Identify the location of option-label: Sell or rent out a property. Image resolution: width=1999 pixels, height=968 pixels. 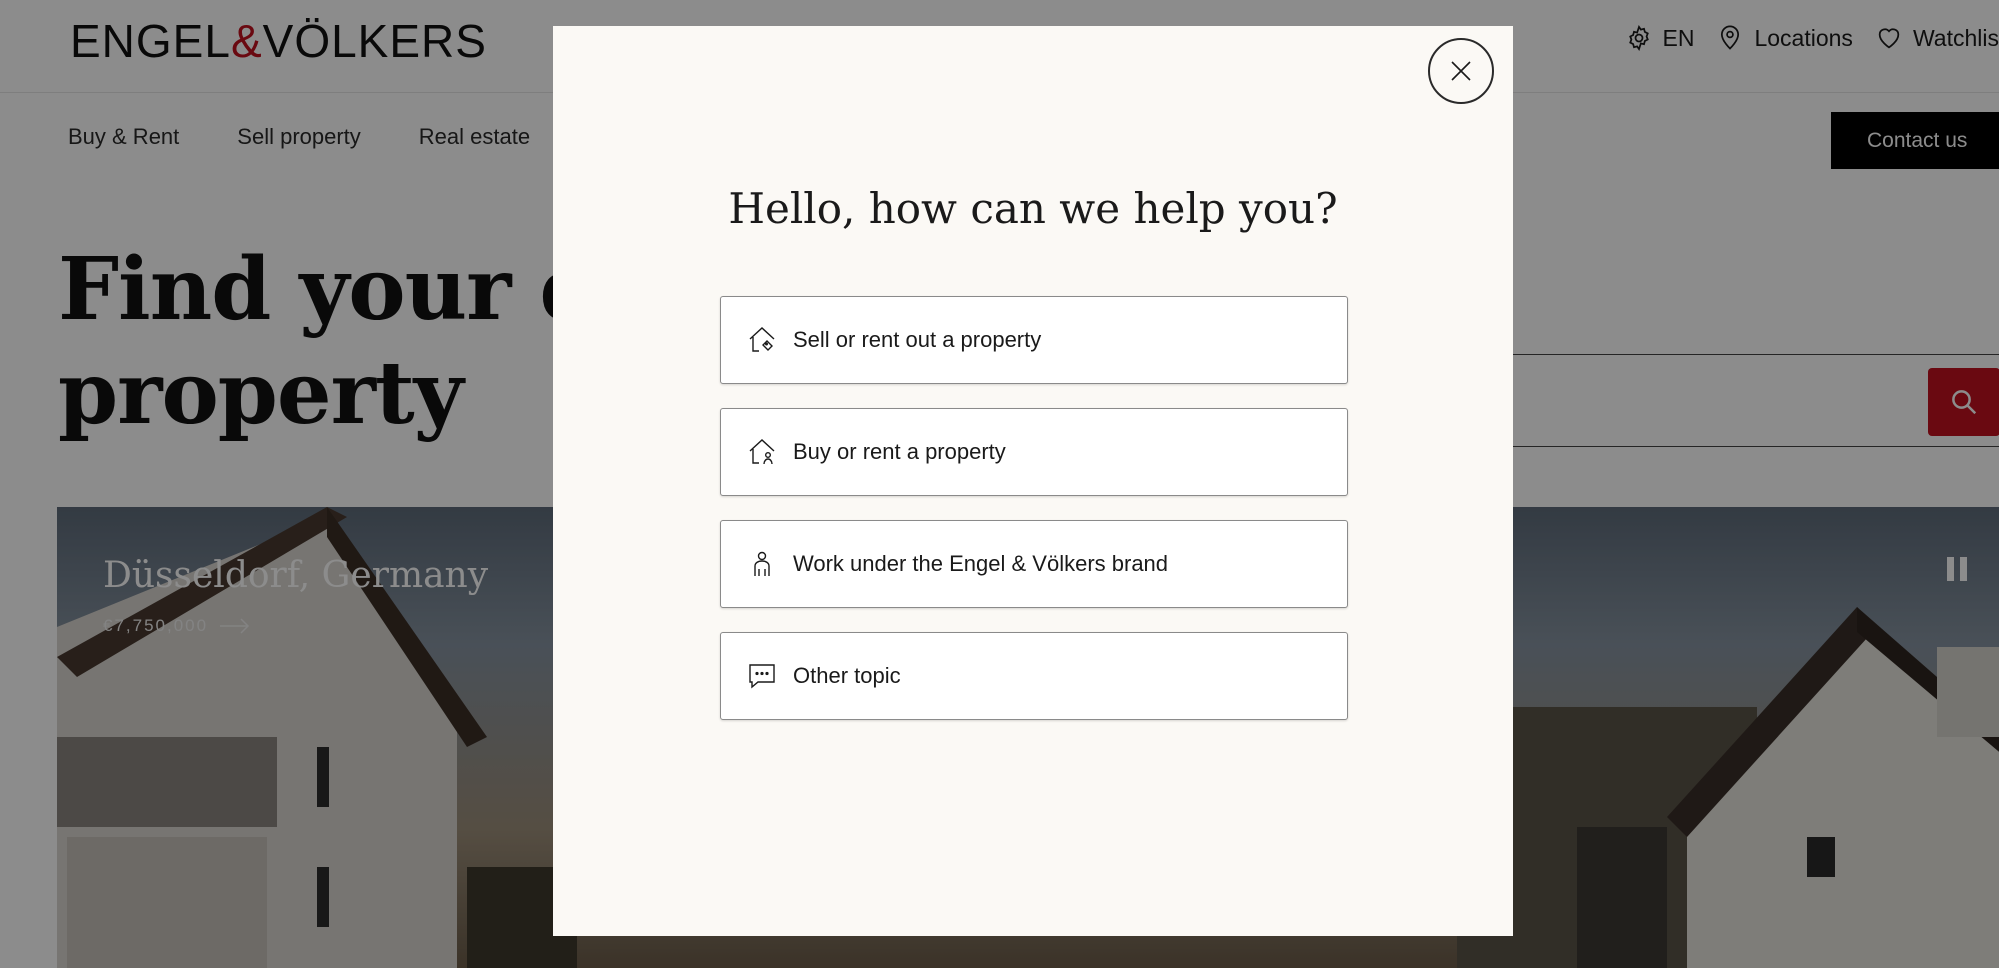
(917, 339).